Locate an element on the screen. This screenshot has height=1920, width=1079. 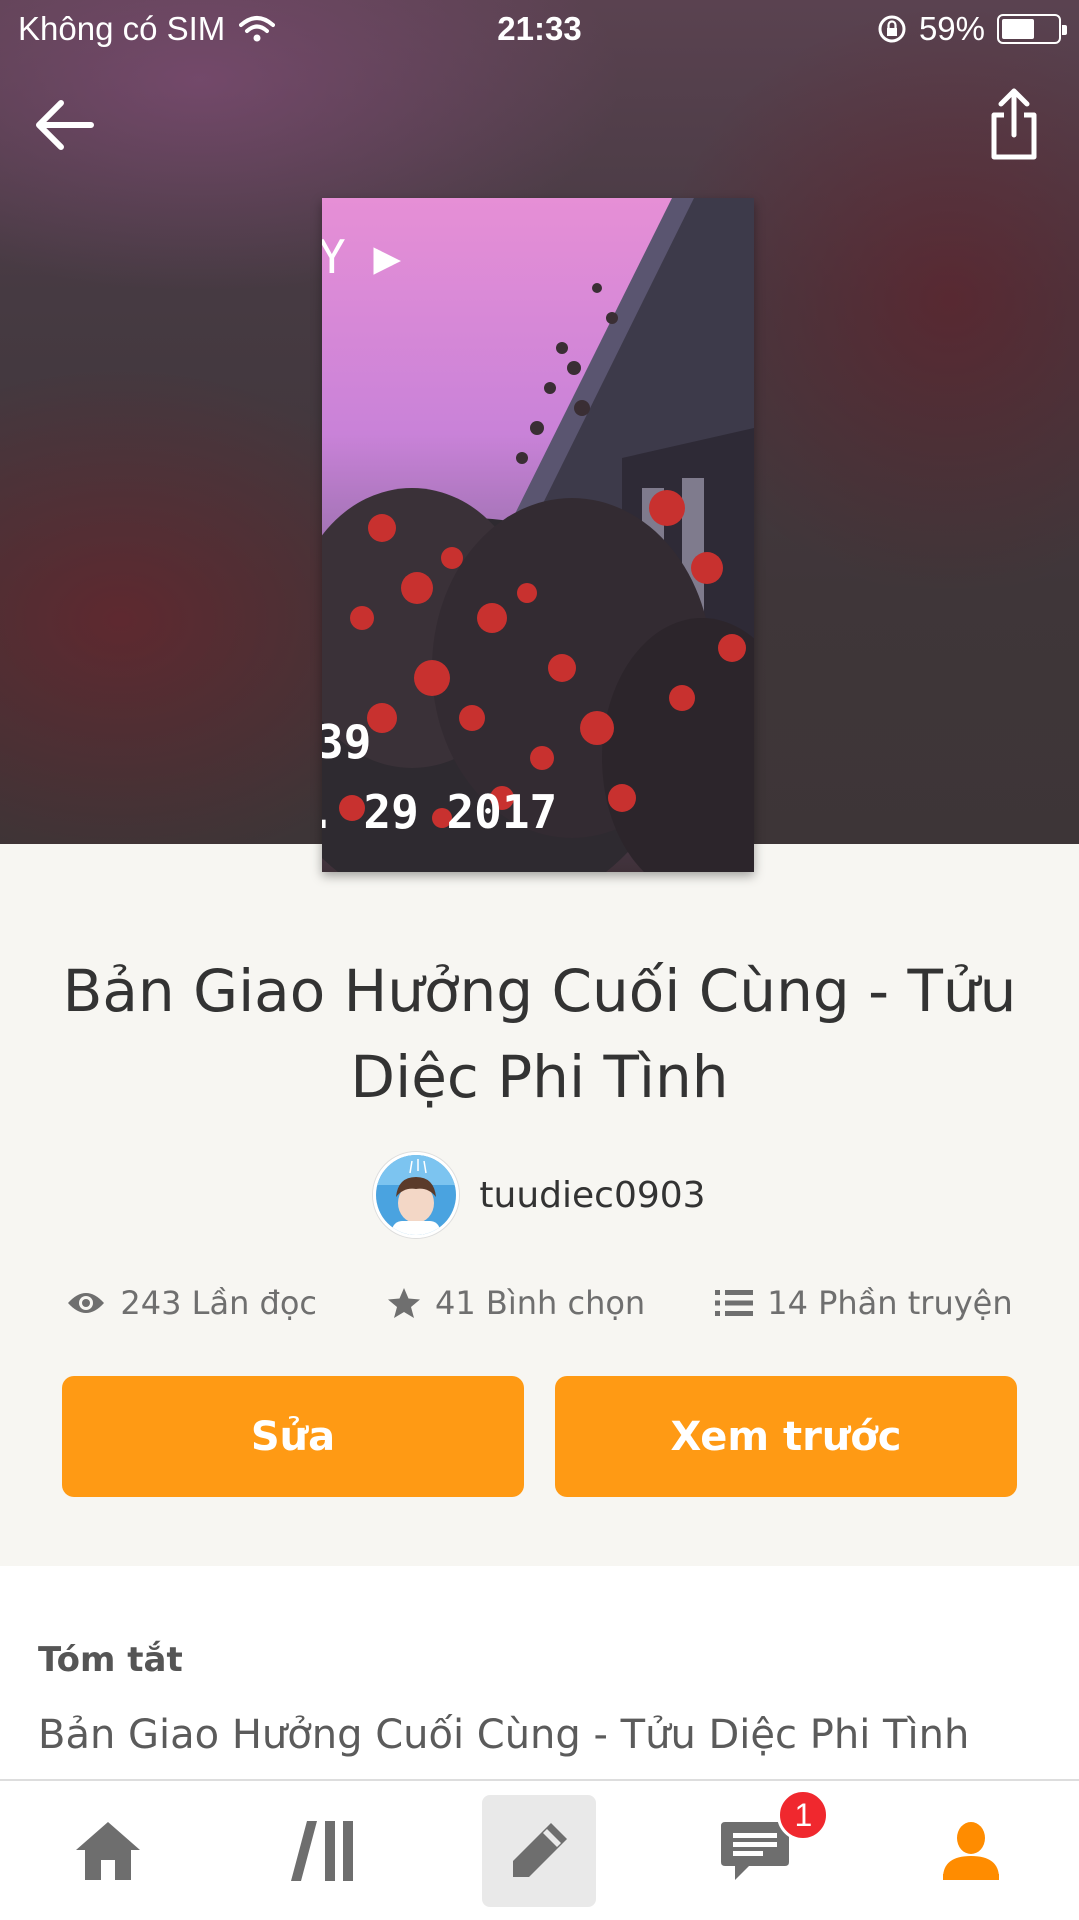
eye-icon is located at coordinates (86, 1303).